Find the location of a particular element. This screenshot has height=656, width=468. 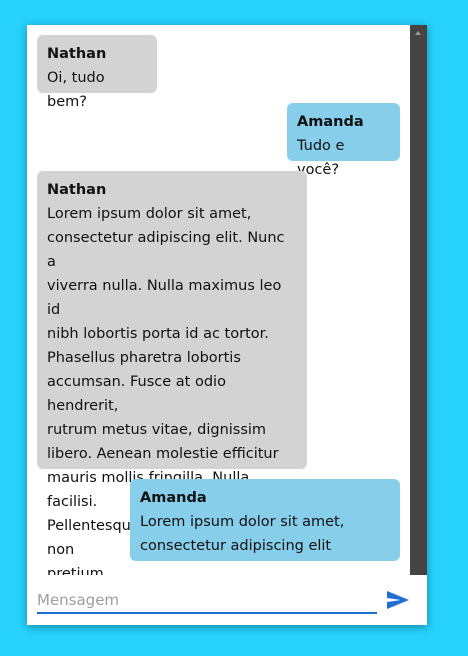

send-button is located at coordinates (398, 600).